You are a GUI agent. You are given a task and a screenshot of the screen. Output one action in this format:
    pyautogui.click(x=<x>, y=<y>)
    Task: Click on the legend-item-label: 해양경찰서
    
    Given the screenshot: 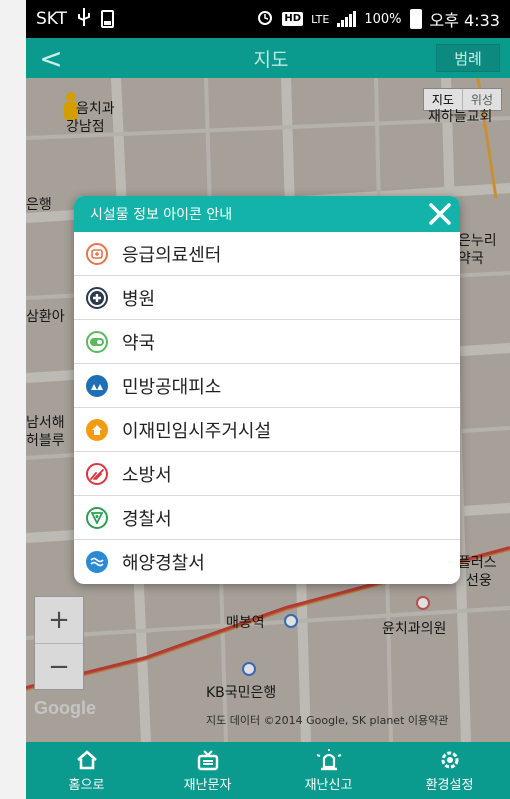 What is the action you would take?
    pyautogui.click(x=163, y=563)
    